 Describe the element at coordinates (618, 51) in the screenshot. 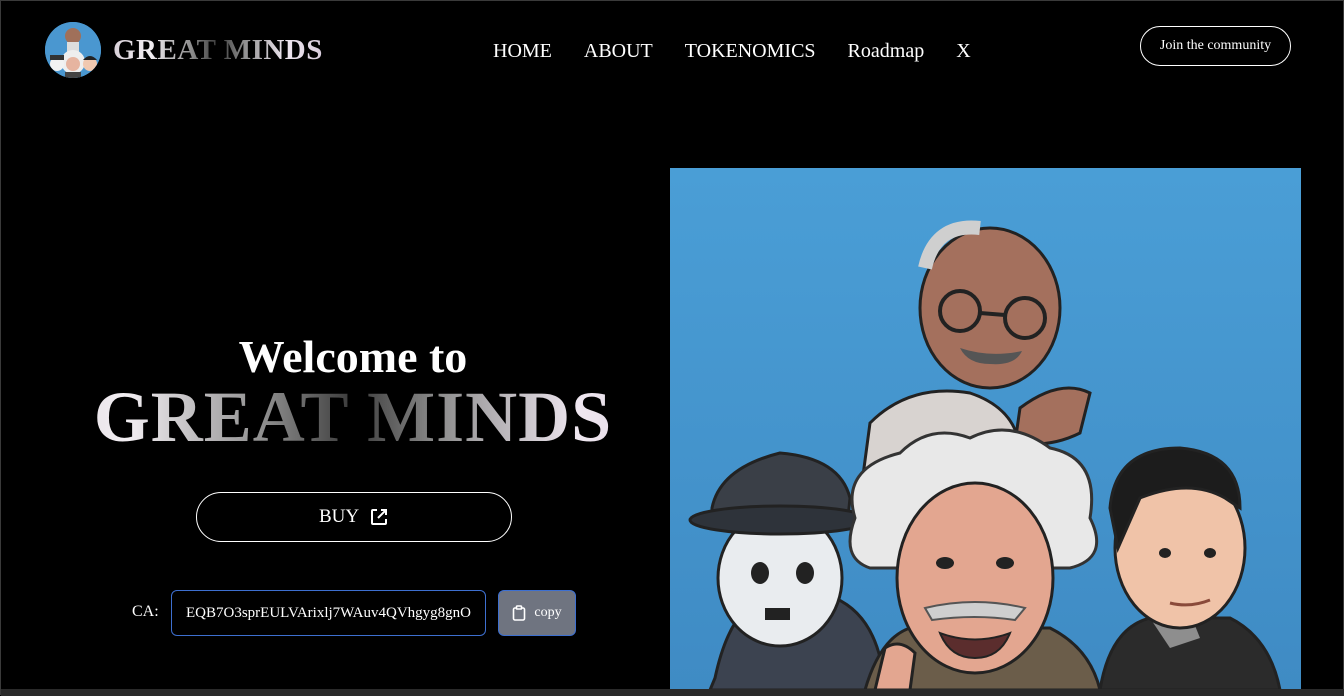

I see `nav-about: ABOUT` at that location.